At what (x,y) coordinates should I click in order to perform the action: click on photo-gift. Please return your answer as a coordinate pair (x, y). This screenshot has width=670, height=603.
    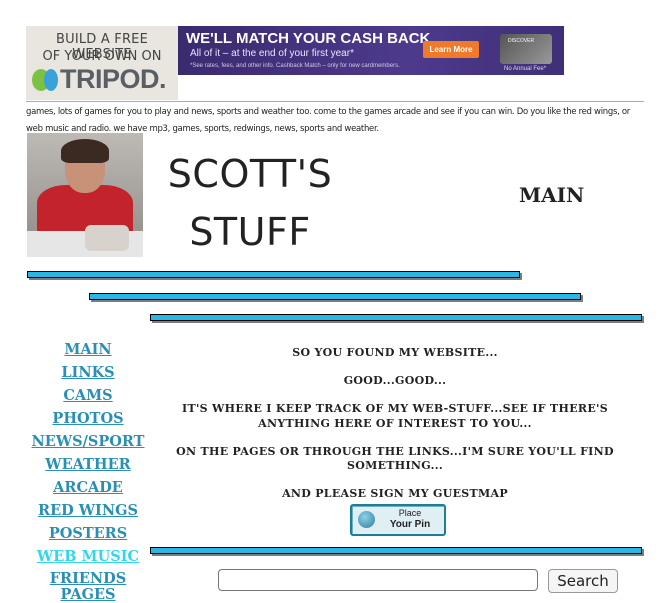
    Looking at the image, I should click on (107, 238).